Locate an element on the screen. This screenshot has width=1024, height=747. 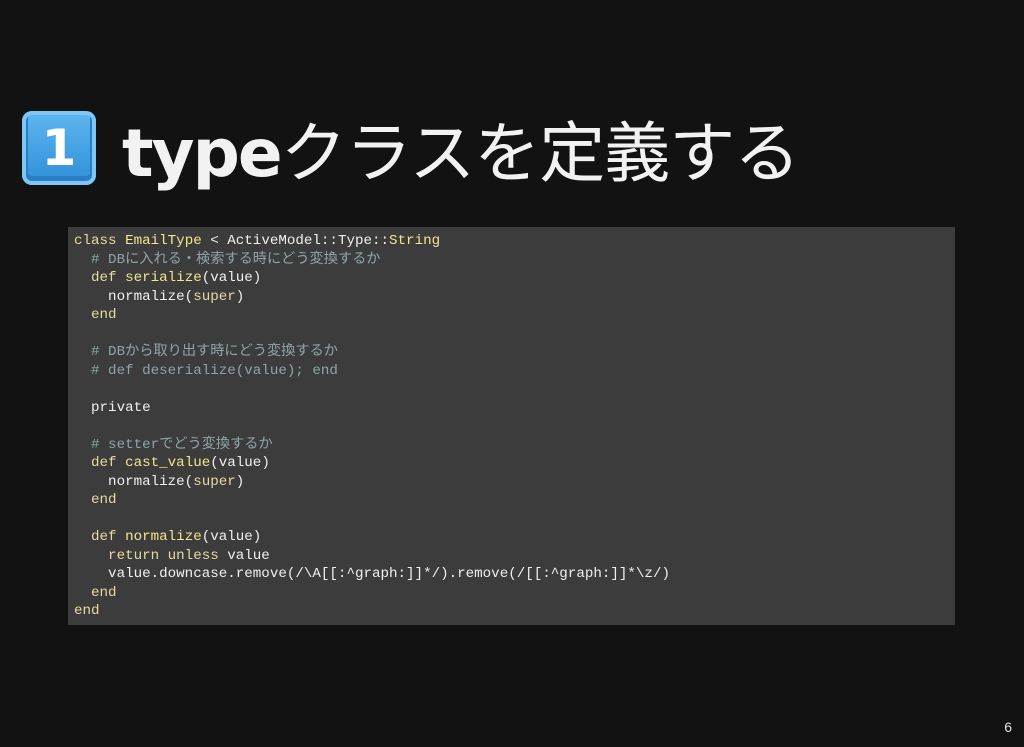
code-line: private is located at coordinates (514, 408).